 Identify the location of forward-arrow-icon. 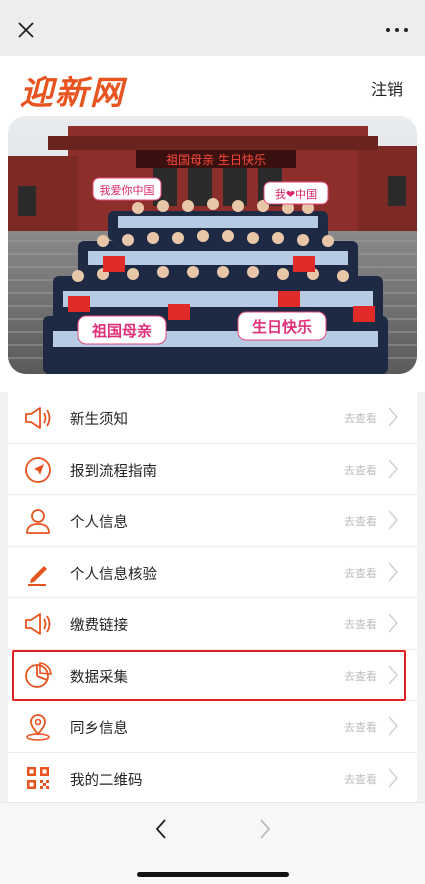
(264, 829).